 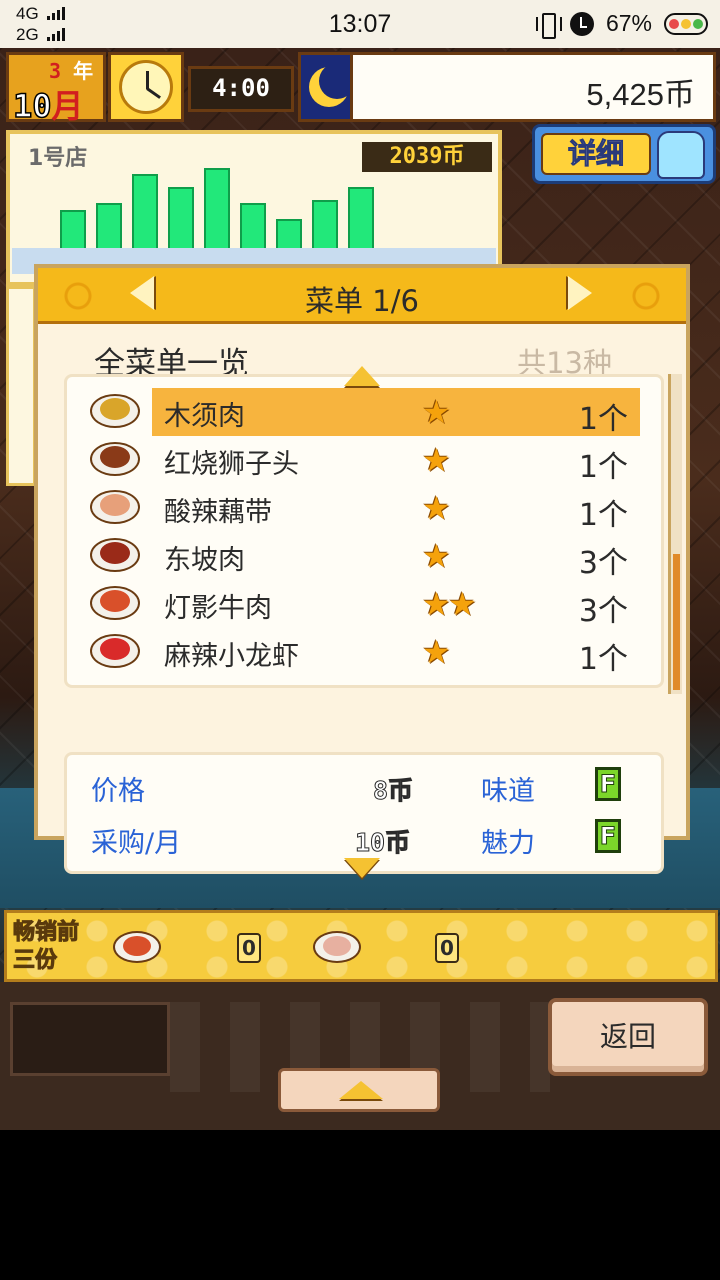 What do you see at coordinates (360, 24) in the screenshot?
I see `status-bar: 4G 2G 13:07 67%` at bounding box center [360, 24].